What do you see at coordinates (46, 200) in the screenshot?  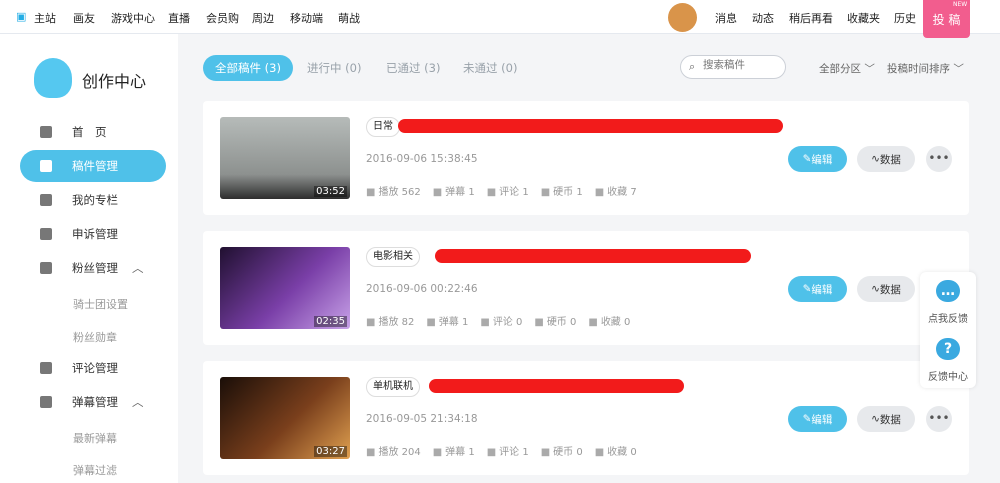 I see `document-icon` at bounding box center [46, 200].